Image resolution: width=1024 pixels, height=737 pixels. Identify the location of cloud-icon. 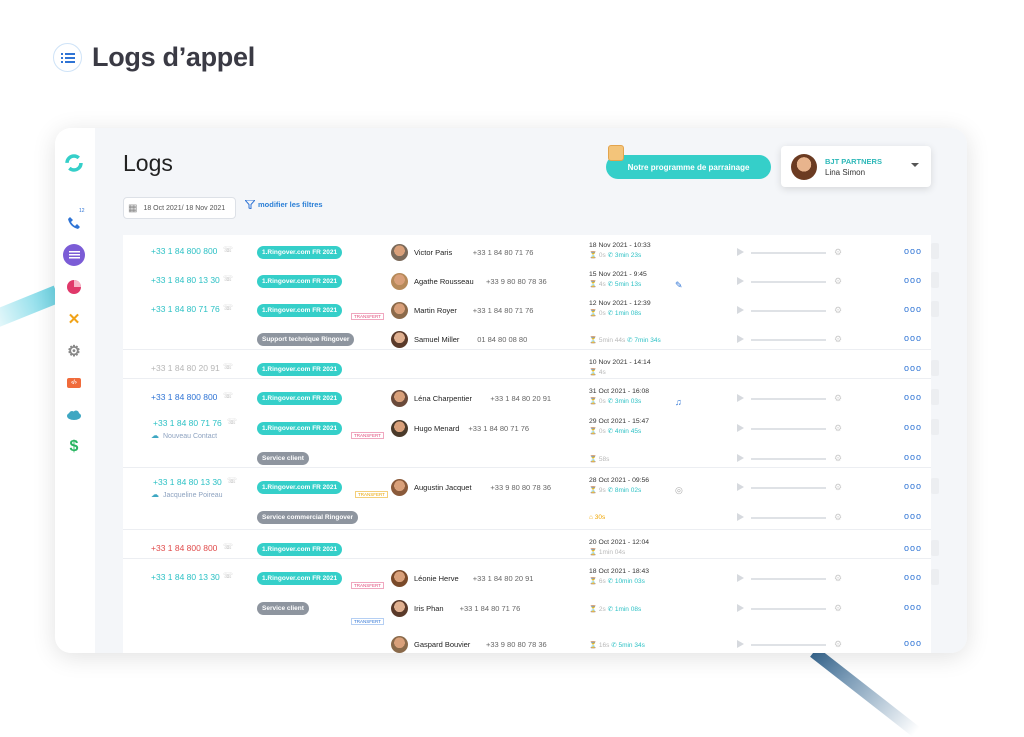
(74, 415).